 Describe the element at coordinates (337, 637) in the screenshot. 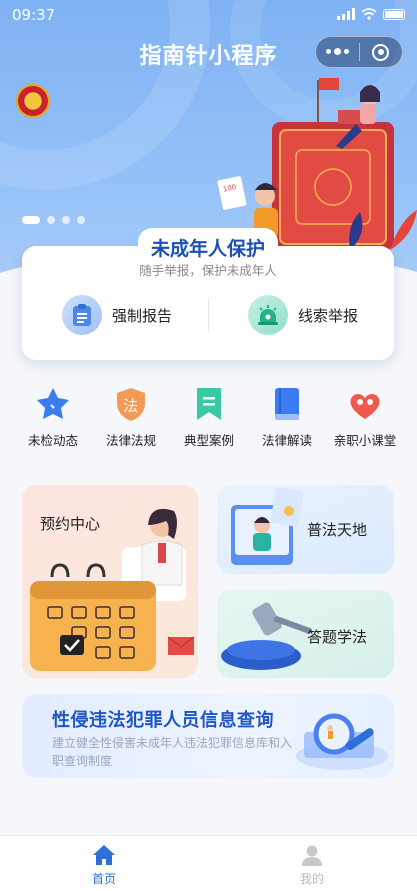

I see `quiz-learning-label: 答题学法` at that location.